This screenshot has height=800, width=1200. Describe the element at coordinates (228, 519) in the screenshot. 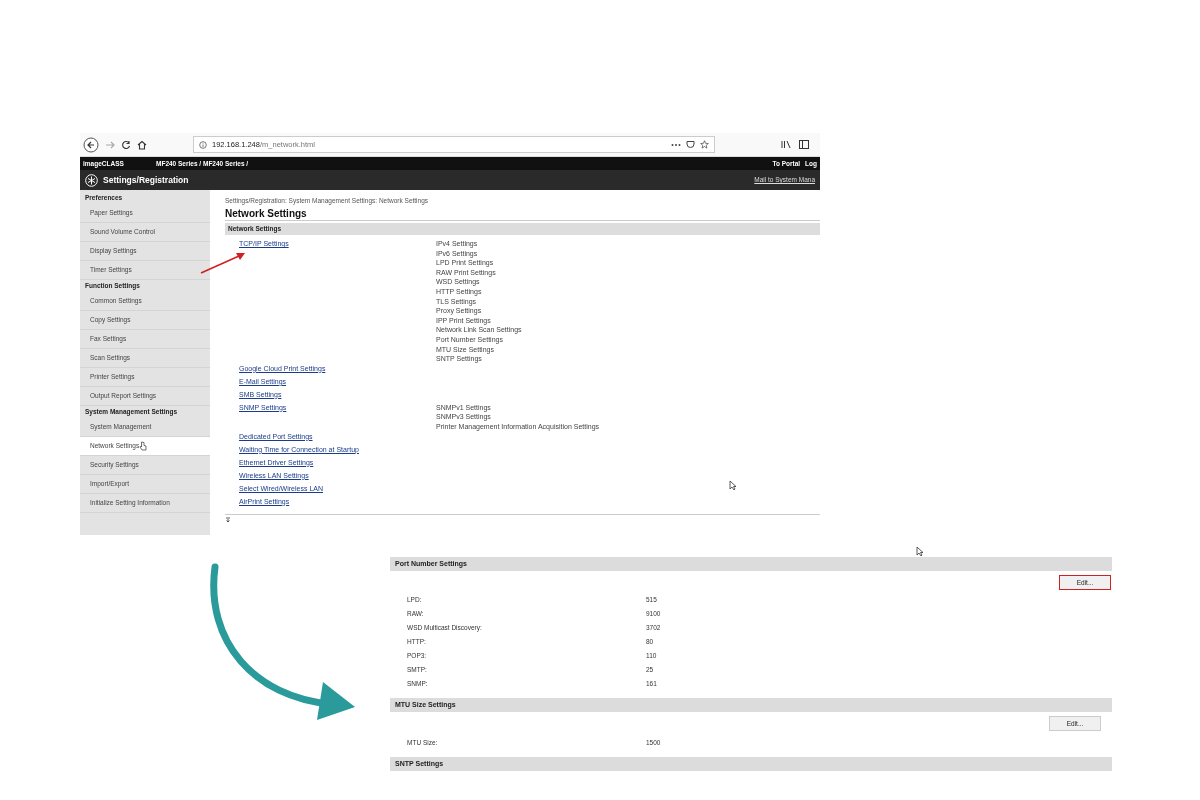

I see `scroll-icon` at that location.